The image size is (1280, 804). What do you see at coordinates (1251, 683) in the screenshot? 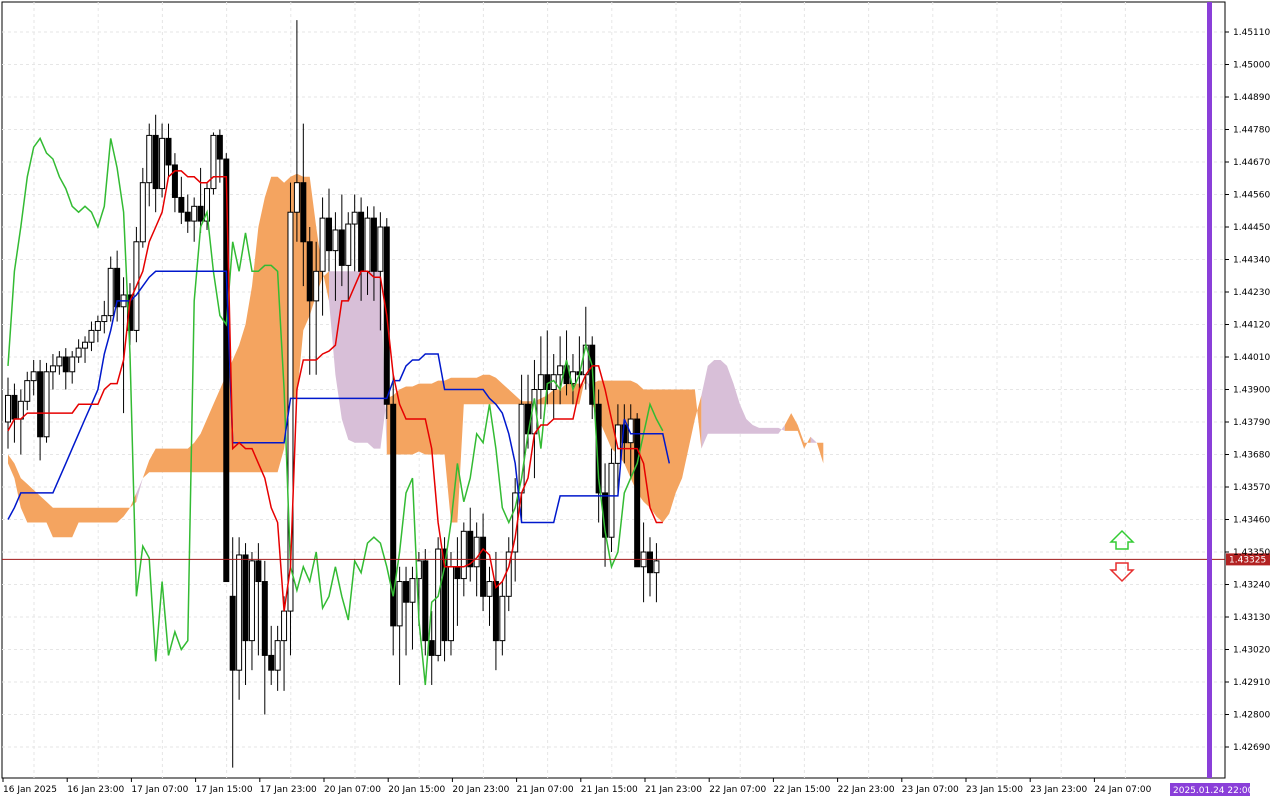
I see `y-tick-label: 1.42910` at bounding box center [1251, 683].